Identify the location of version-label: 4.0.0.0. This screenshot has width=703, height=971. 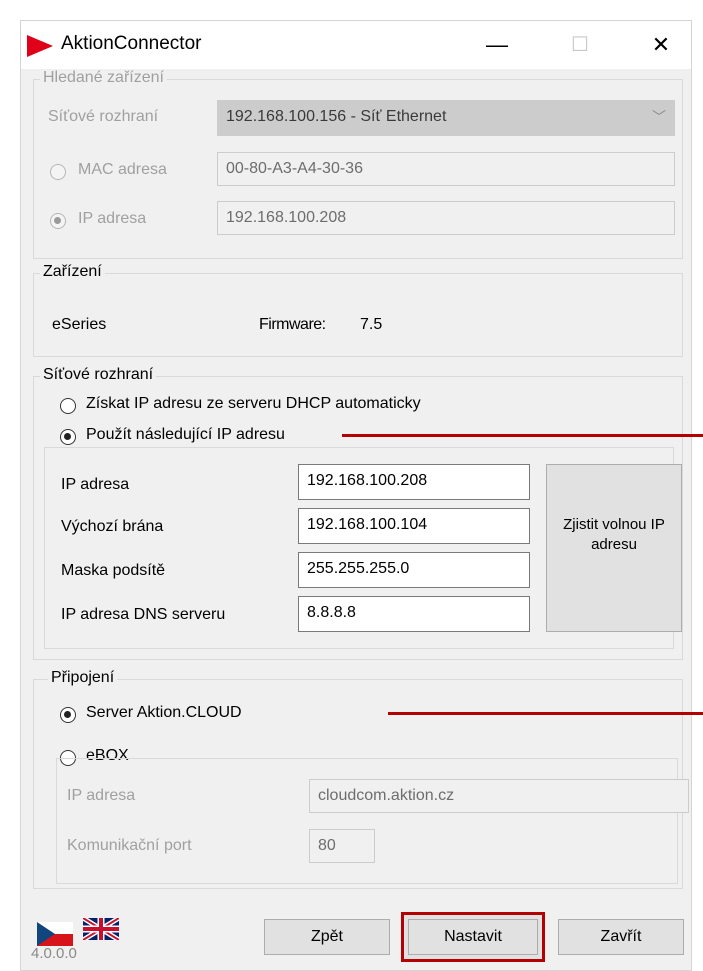
(54, 953).